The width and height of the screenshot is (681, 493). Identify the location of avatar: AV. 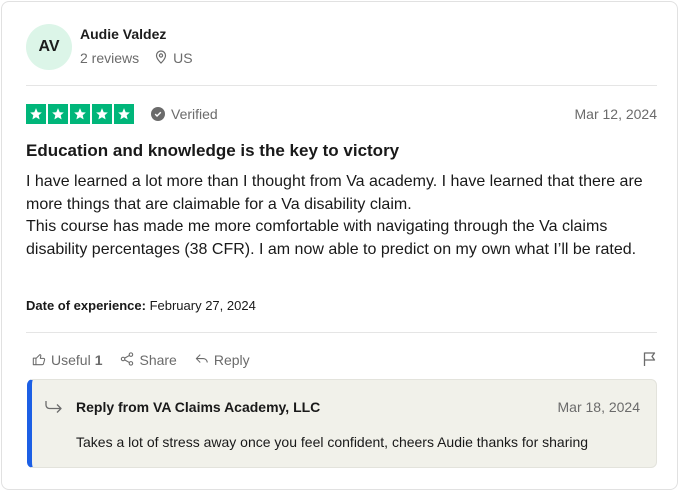
(49, 47).